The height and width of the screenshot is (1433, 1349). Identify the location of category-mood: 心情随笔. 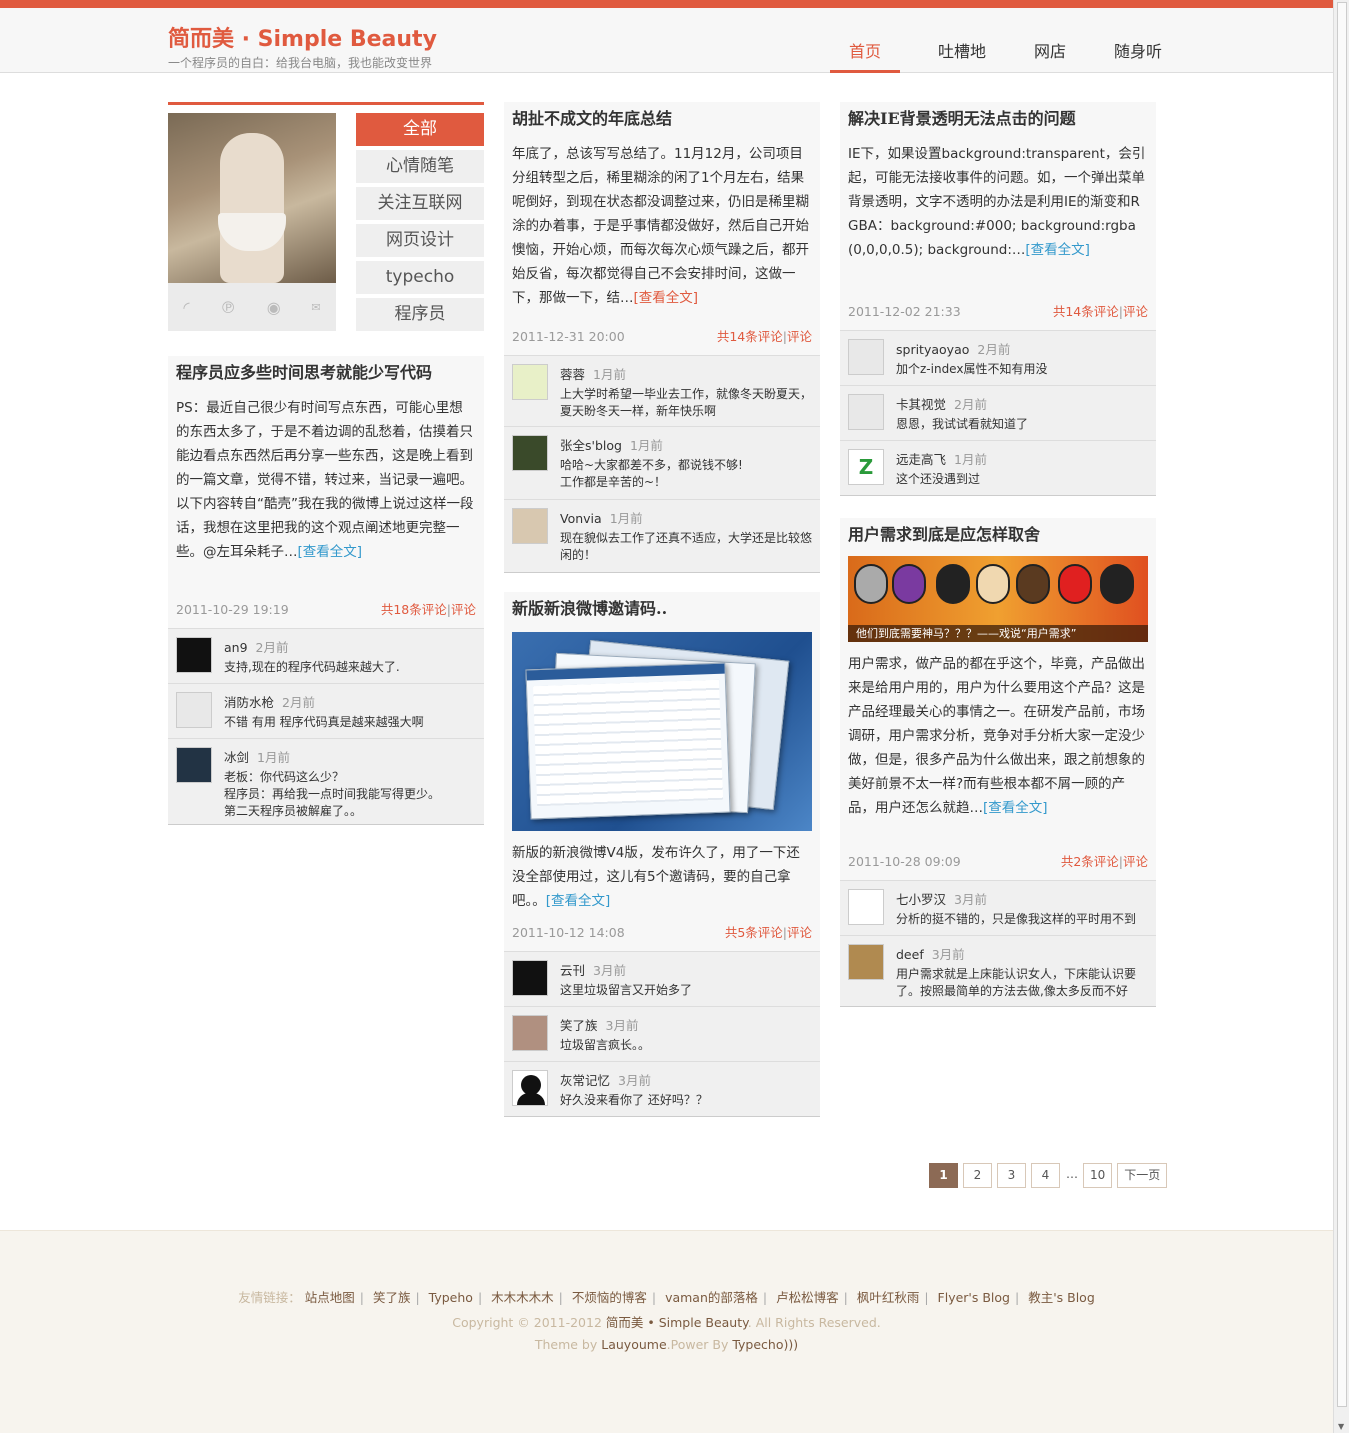
(420, 166).